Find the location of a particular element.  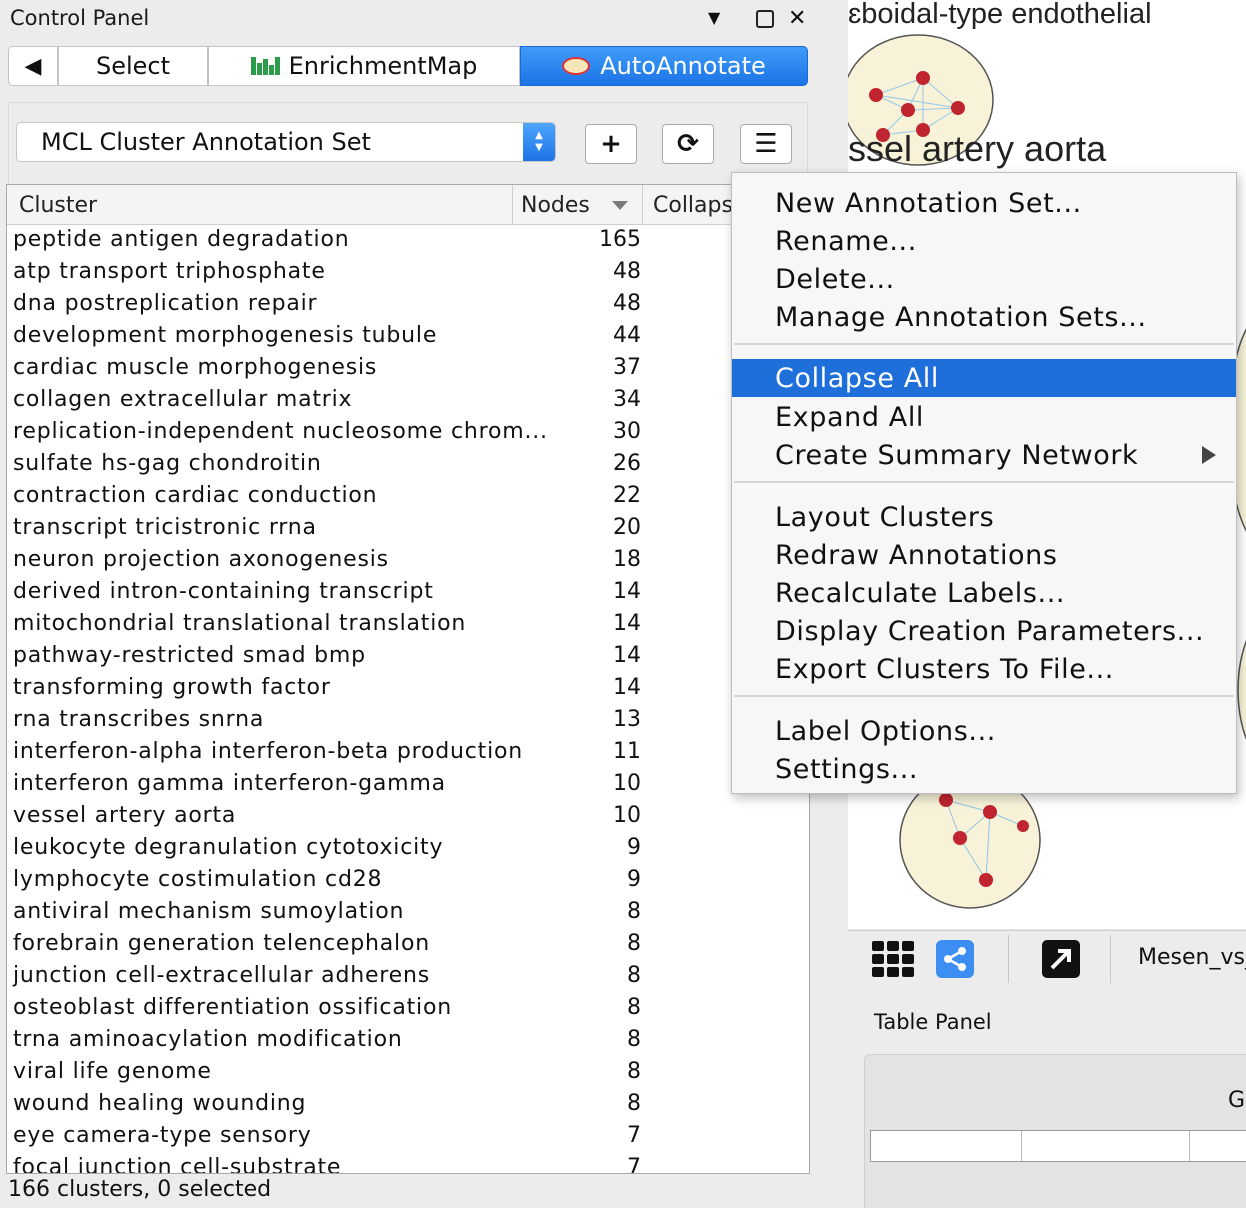

node-count: 48 is located at coordinates (627, 303).